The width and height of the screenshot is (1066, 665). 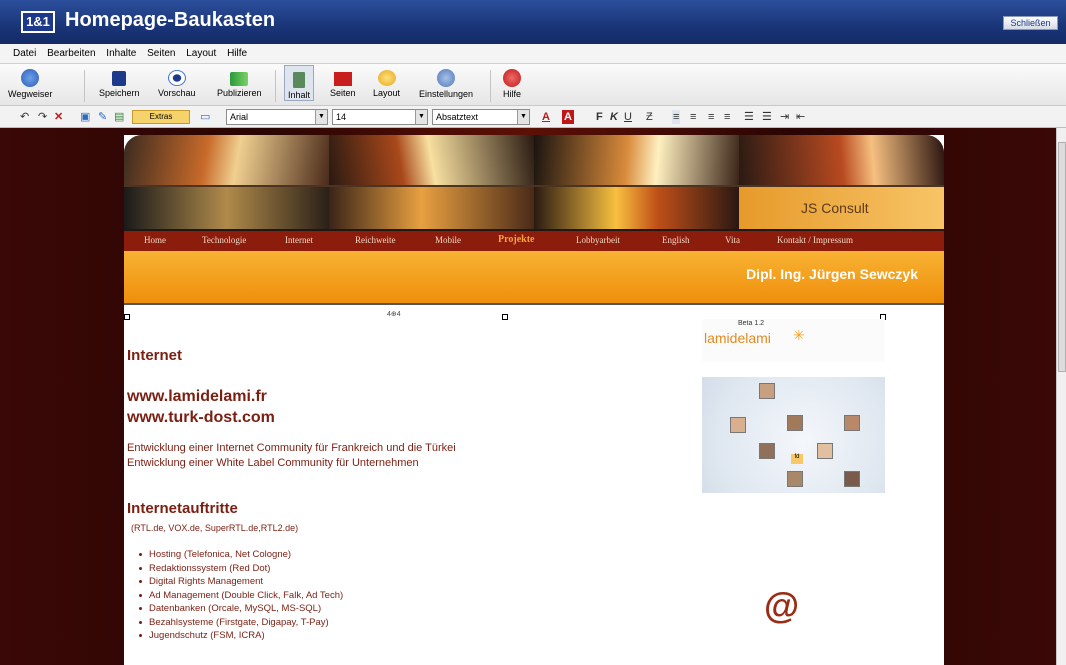 What do you see at coordinates (693, 117) in the screenshot?
I see `align-center-icon: ≡` at bounding box center [693, 117].